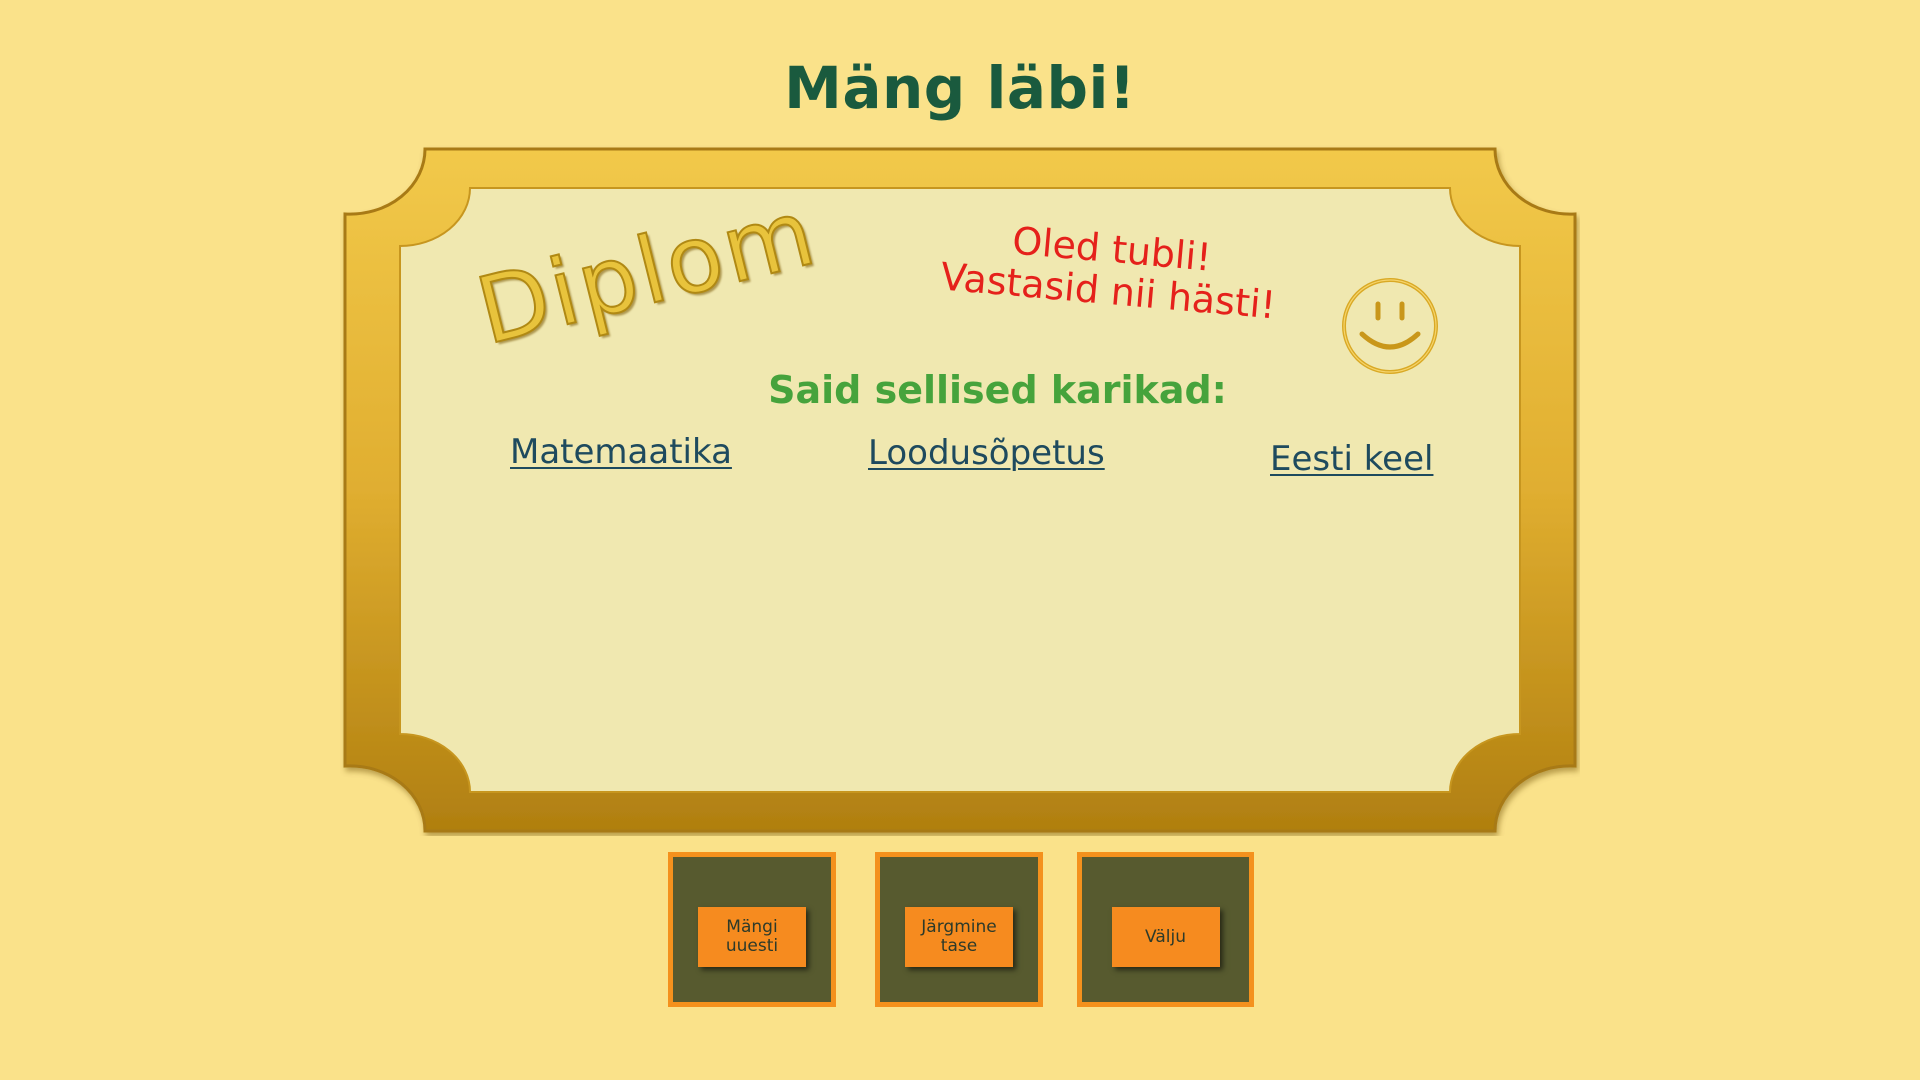 This screenshot has height=1080, width=1920. I want to click on exit-button-box: Välju, so click(1165, 929).